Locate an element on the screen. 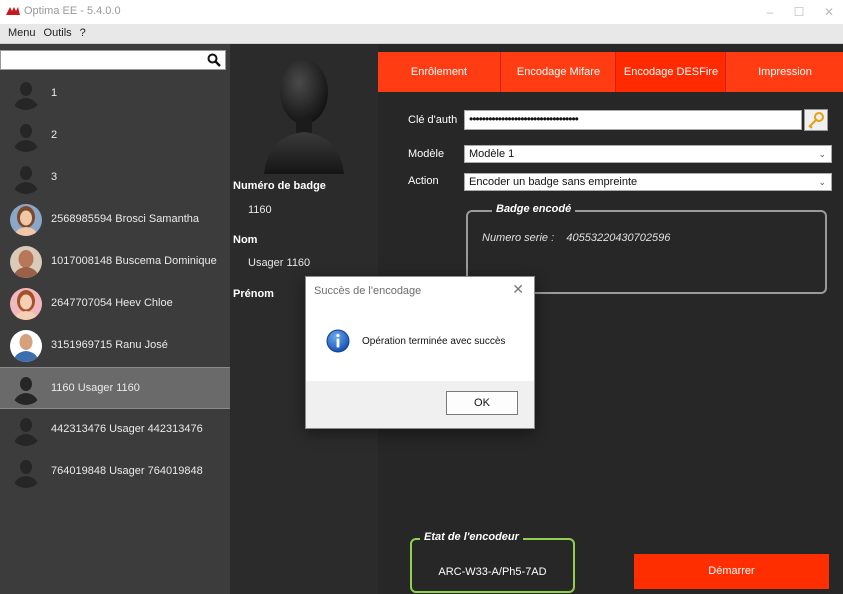  close-window-button: ✕ is located at coordinates (829, 12).